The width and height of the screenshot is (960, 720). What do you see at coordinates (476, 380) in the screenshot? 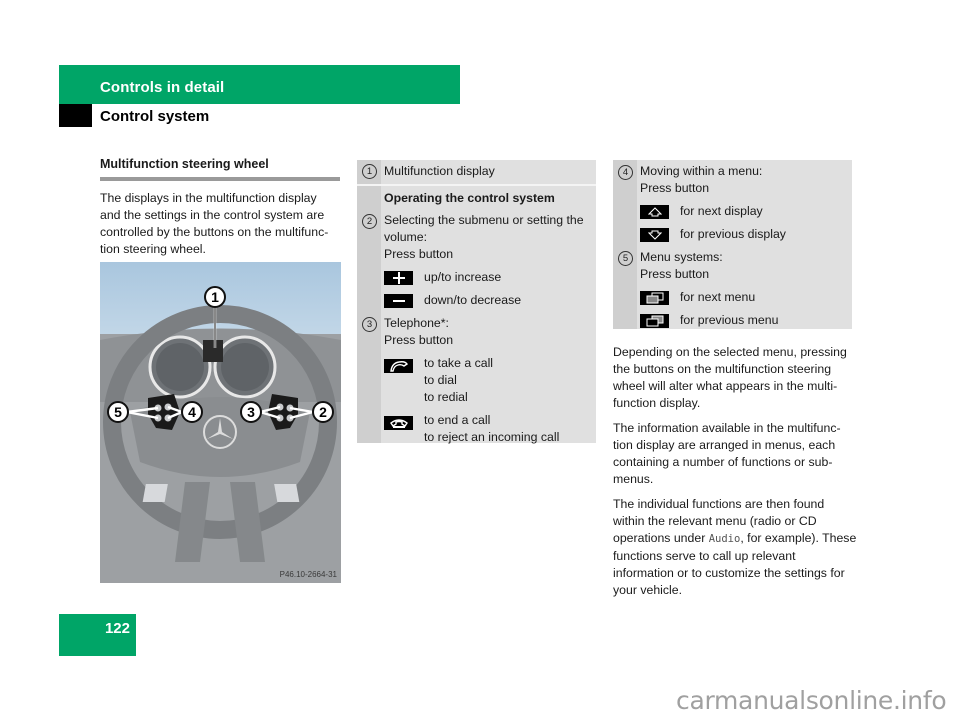
I see `button-row-pickup: to take a call to dial to redial` at bounding box center [476, 380].